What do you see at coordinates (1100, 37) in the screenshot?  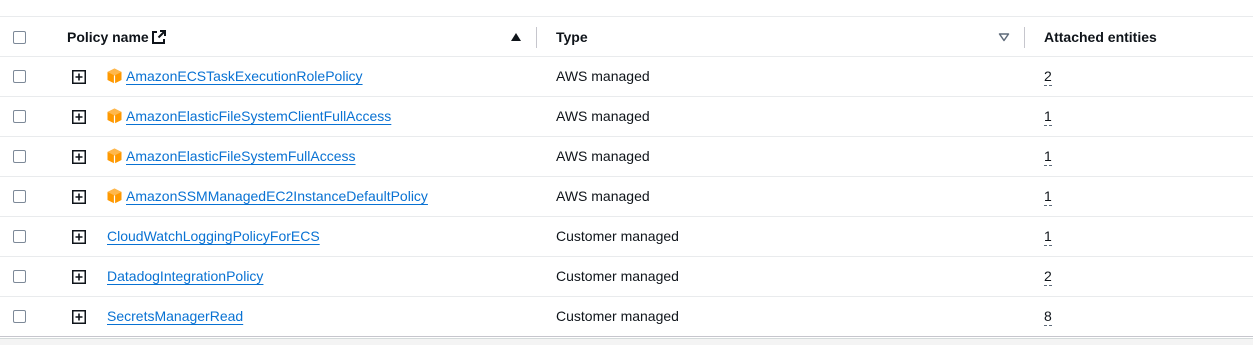 I see `column-header-attached-entities: Attached entities` at bounding box center [1100, 37].